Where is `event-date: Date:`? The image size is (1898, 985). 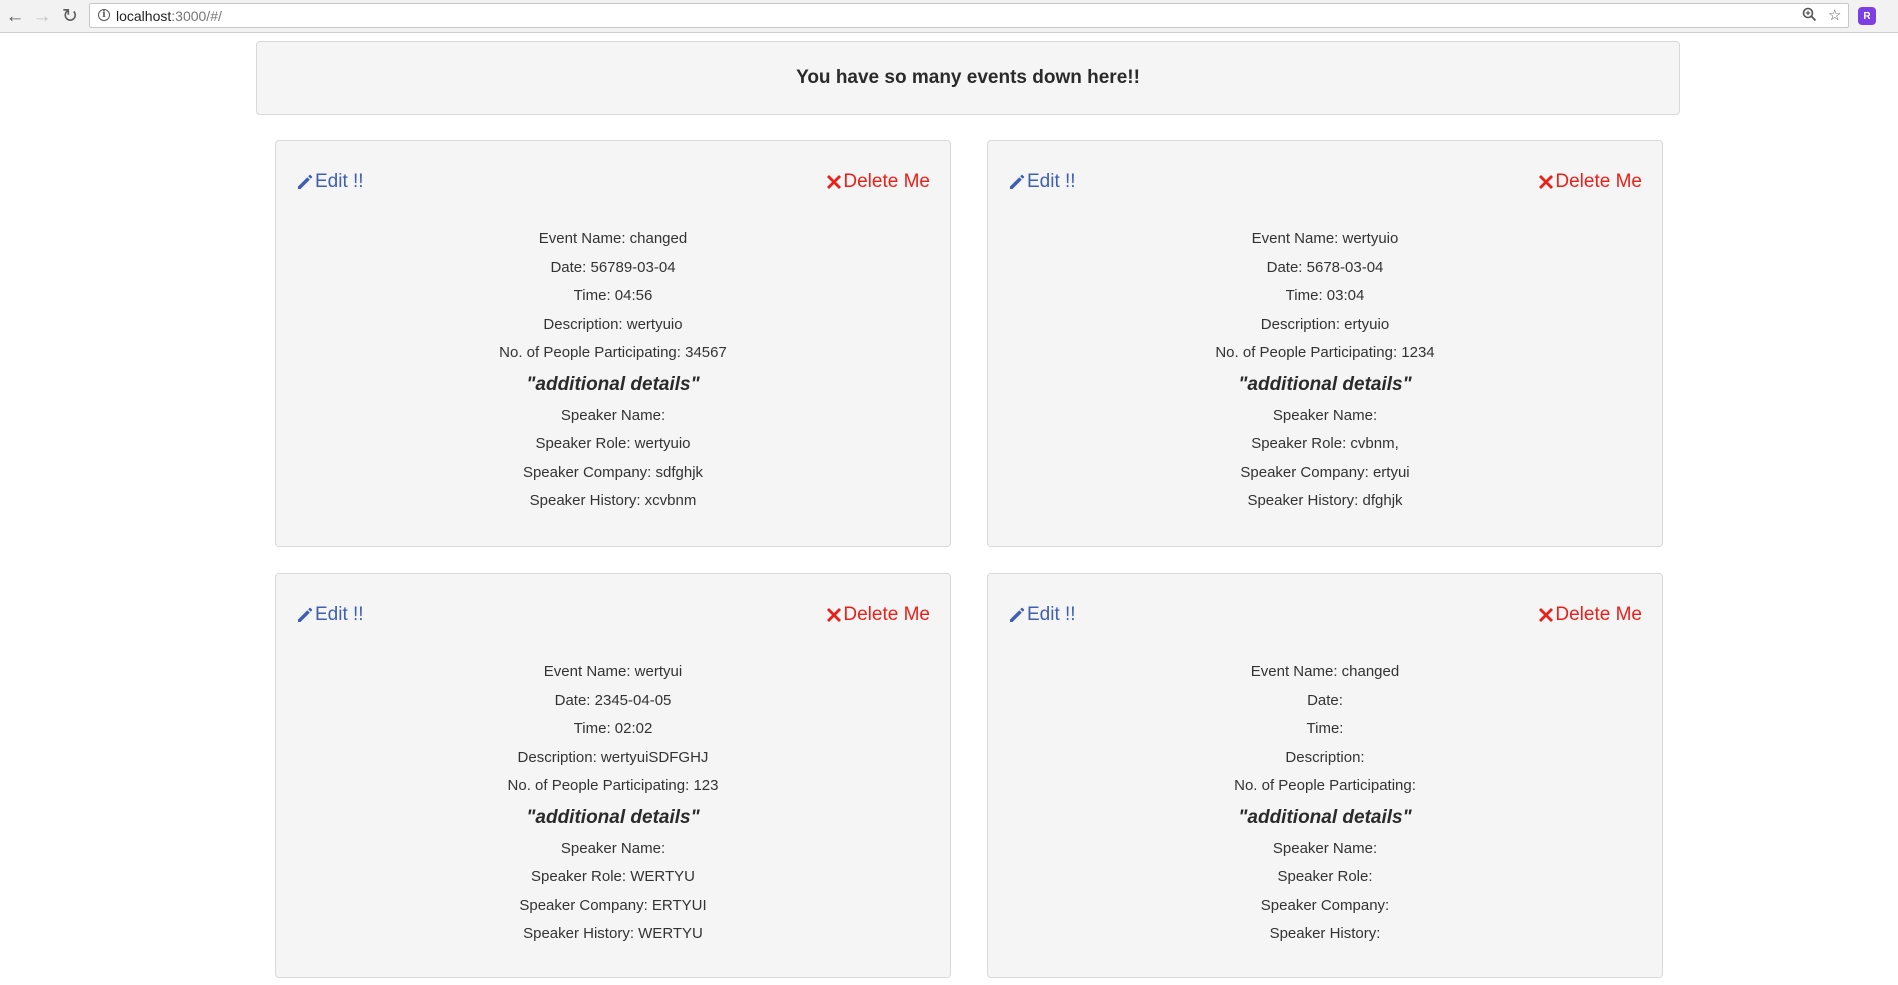
event-date: Date: is located at coordinates (1325, 700).